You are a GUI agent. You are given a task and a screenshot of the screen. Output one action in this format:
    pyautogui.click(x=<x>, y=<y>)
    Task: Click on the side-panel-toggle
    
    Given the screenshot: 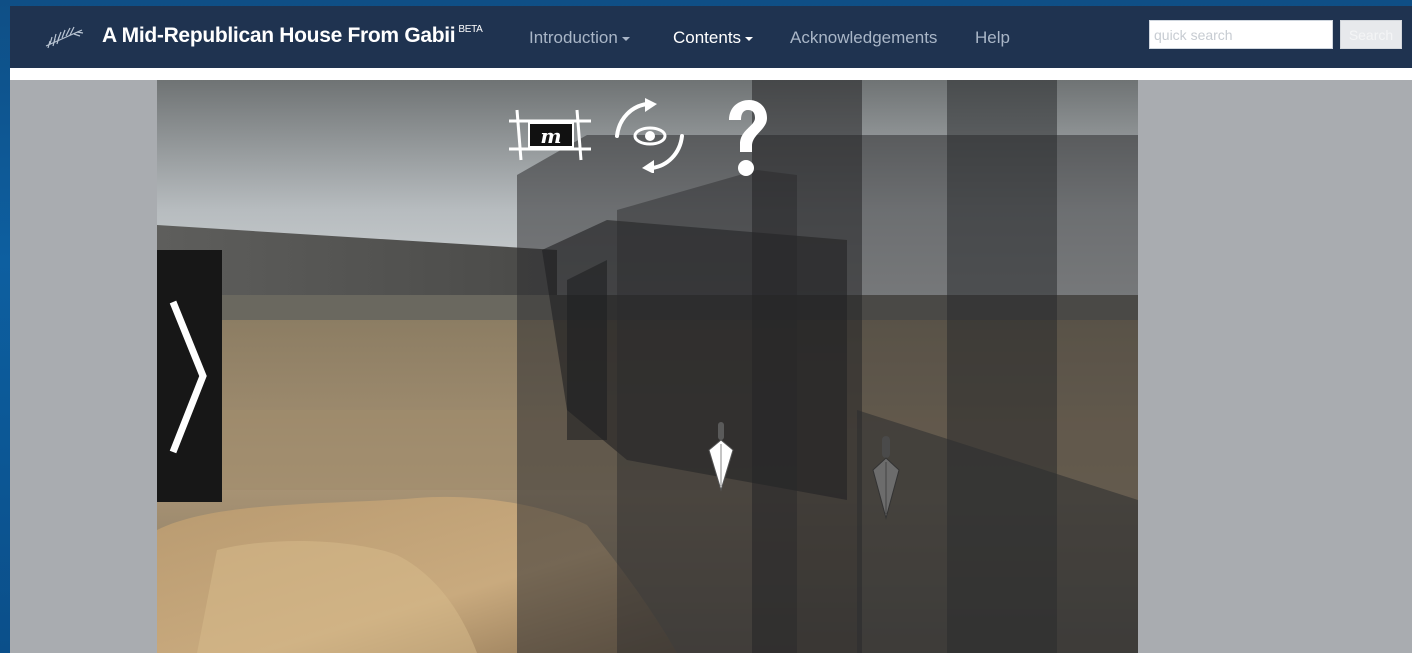 What is the action you would take?
    pyautogui.click(x=189, y=376)
    